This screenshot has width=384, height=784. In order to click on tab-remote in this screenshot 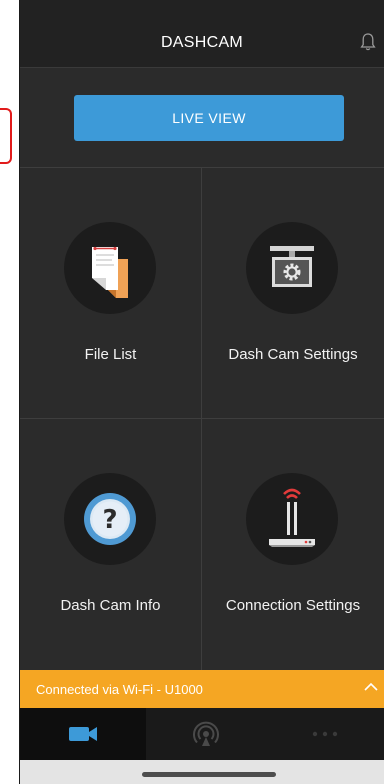, I will do `click(206, 734)`.